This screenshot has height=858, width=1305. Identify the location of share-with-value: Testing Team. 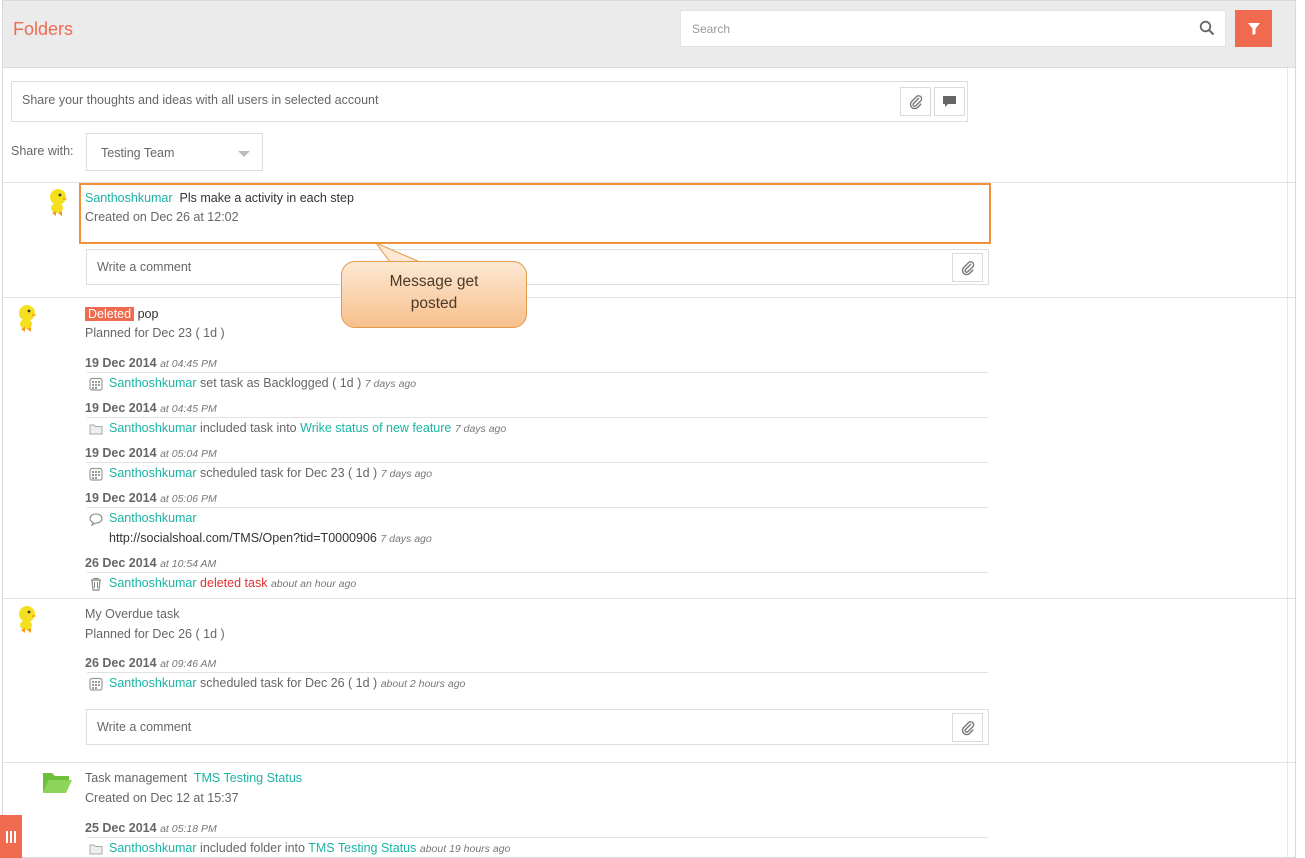
(138, 153).